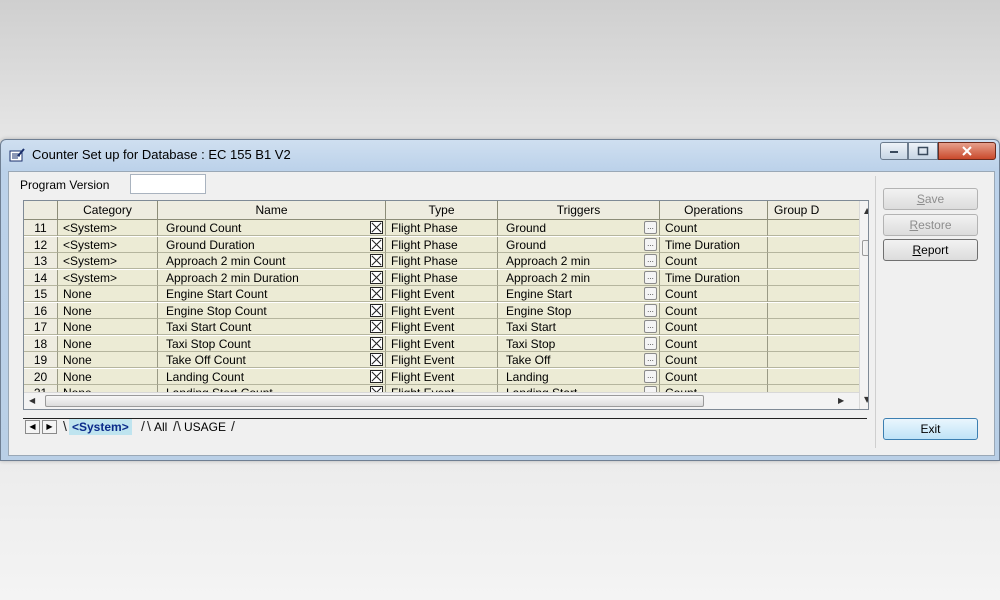 The height and width of the screenshot is (600, 1000). I want to click on scroll-left-icon: ◀, so click(32, 400).